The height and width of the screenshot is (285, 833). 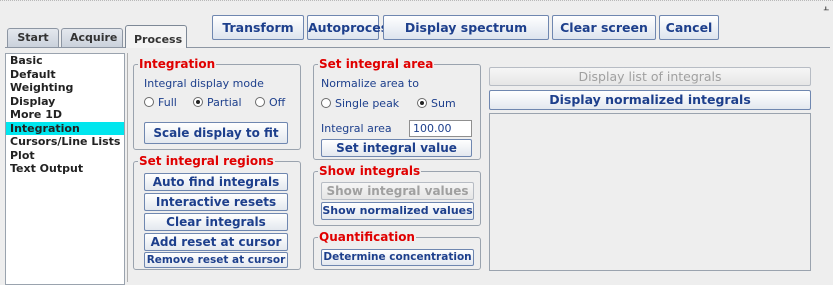 I want to click on nav-item-plot: Plot, so click(x=65, y=156).